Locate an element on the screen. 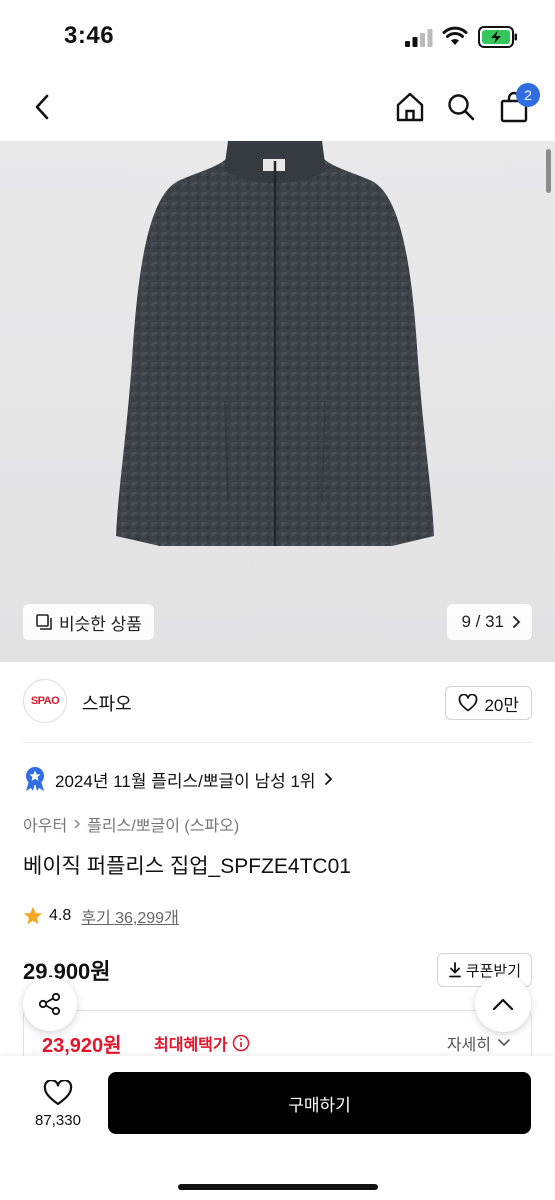 This screenshot has width=555, height=1200. image-page-indicator: 9 / 31 is located at coordinates (489, 622).